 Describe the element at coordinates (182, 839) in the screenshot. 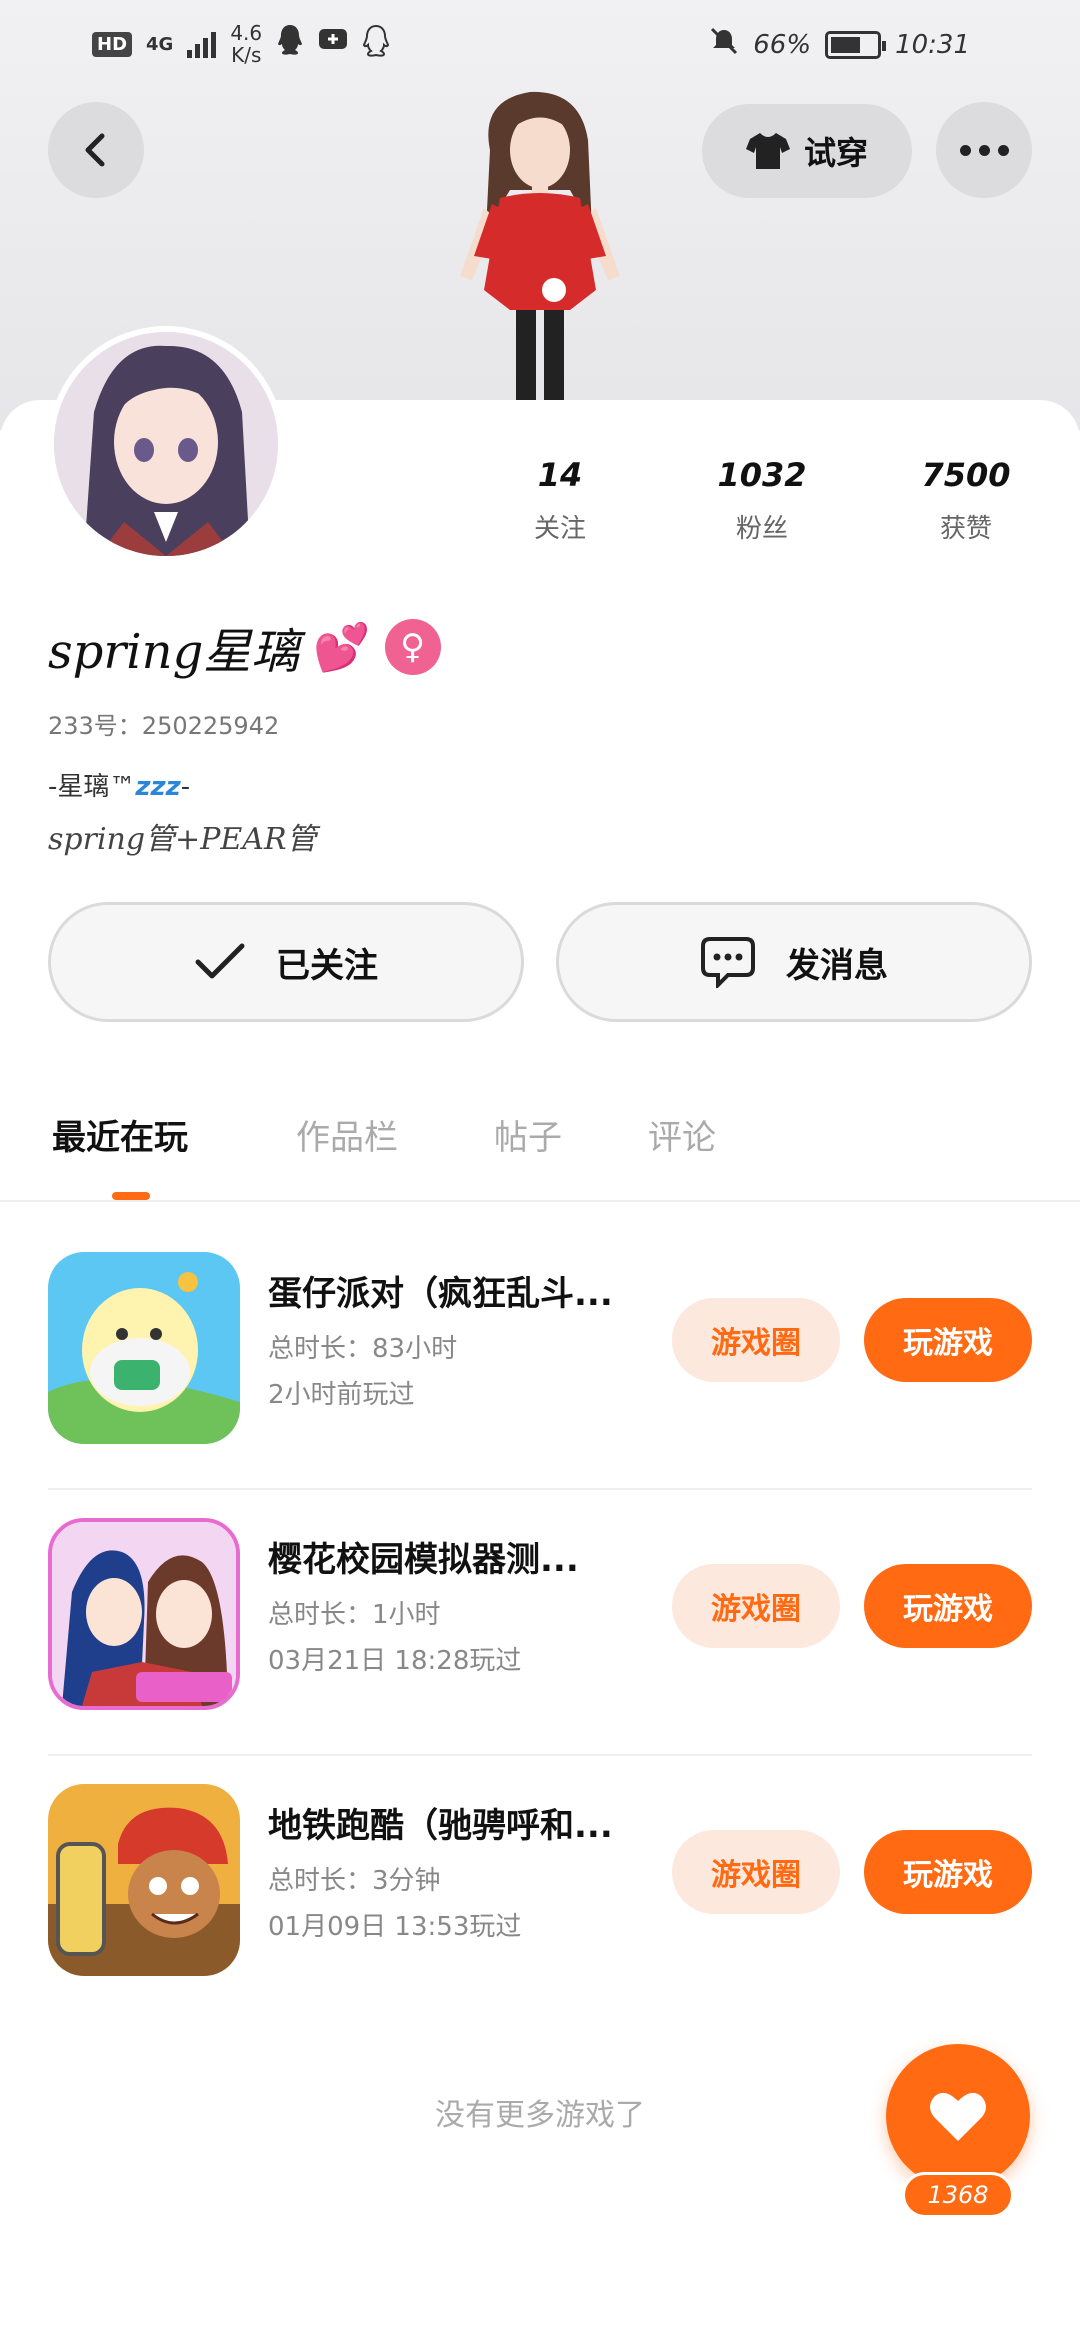

I see `bio-line-2: spring管+PEAR管` at that location.